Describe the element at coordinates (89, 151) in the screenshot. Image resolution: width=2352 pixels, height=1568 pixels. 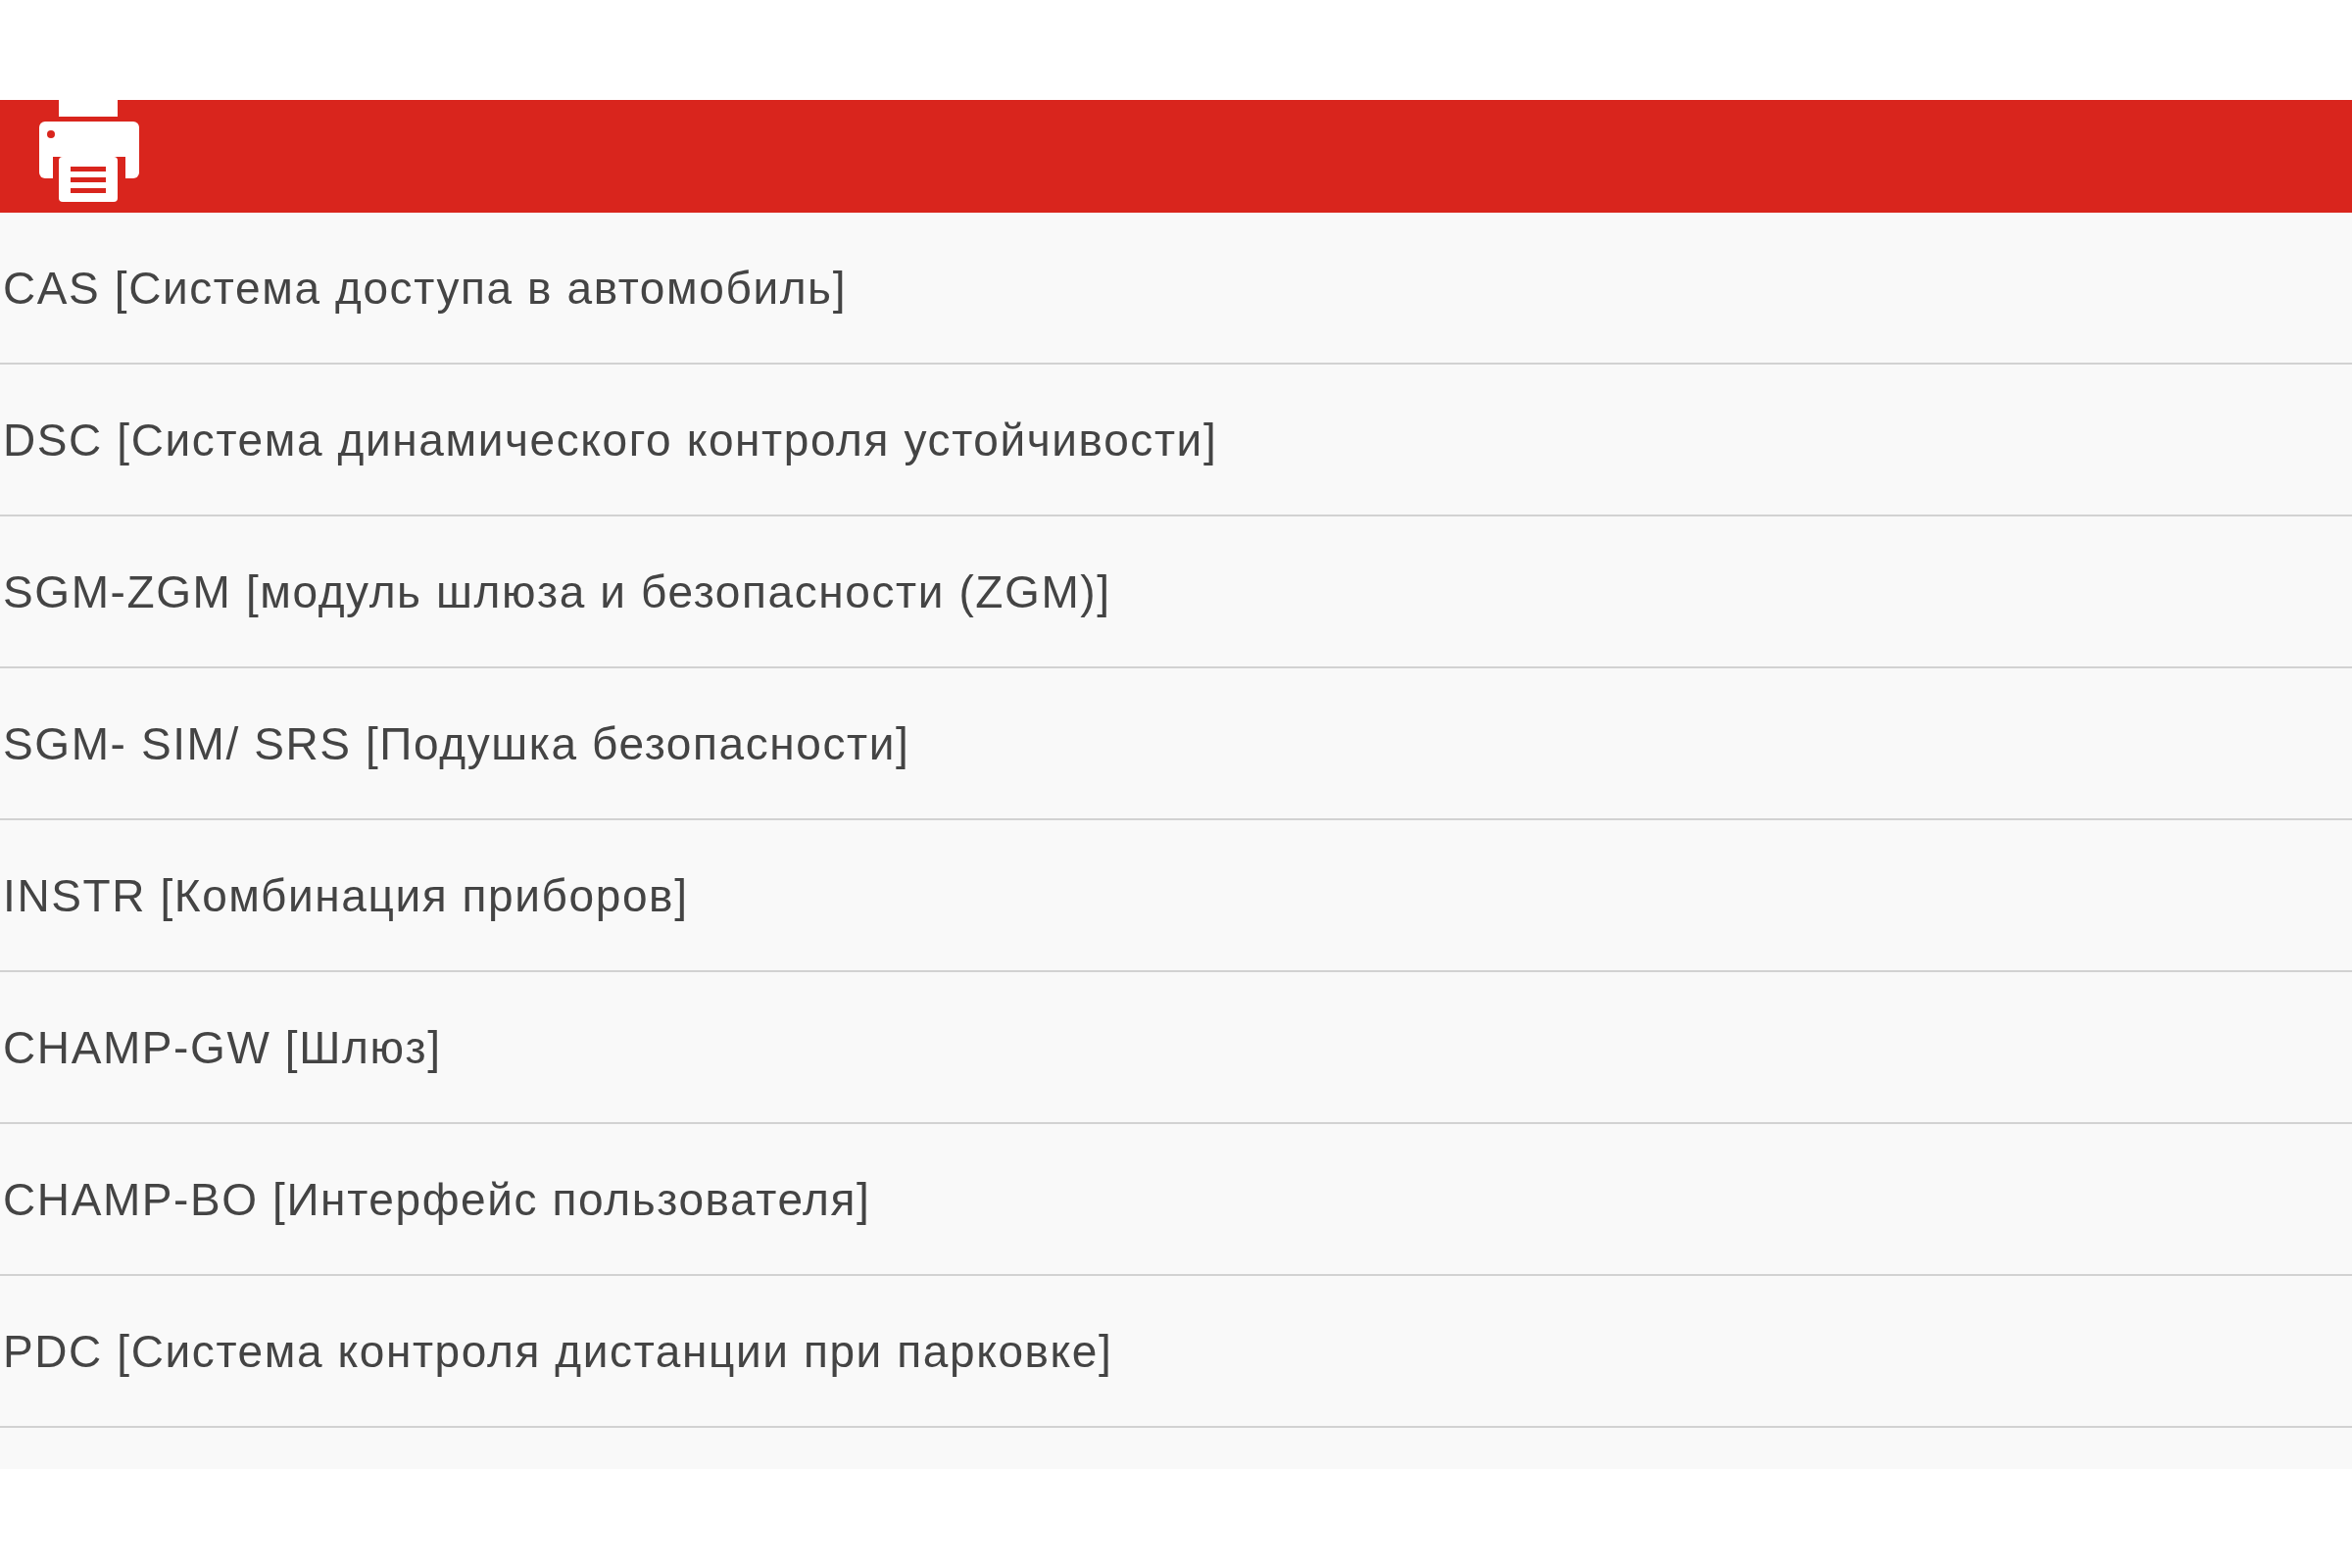
I see `print-icon` at that location.